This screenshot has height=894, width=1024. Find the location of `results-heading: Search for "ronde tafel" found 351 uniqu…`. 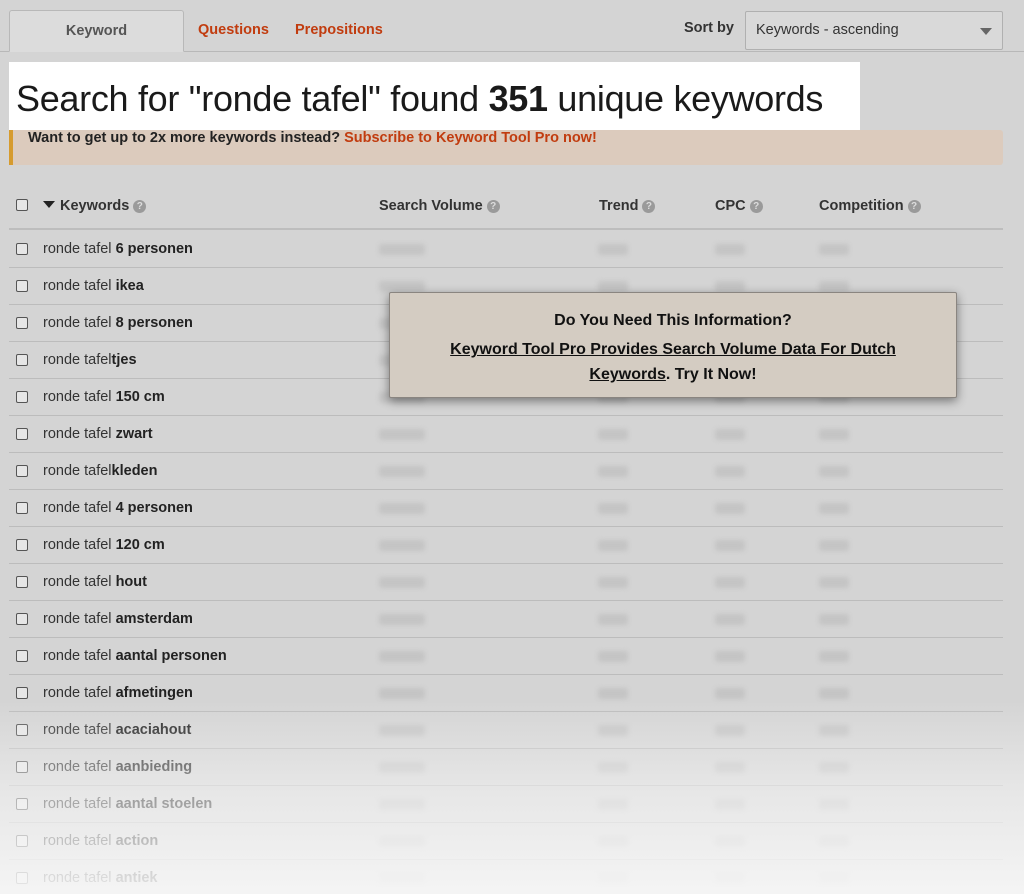

results-heading: Search for "ronde tafel" found 351 uniqu… is located at coordinates (419, 99).